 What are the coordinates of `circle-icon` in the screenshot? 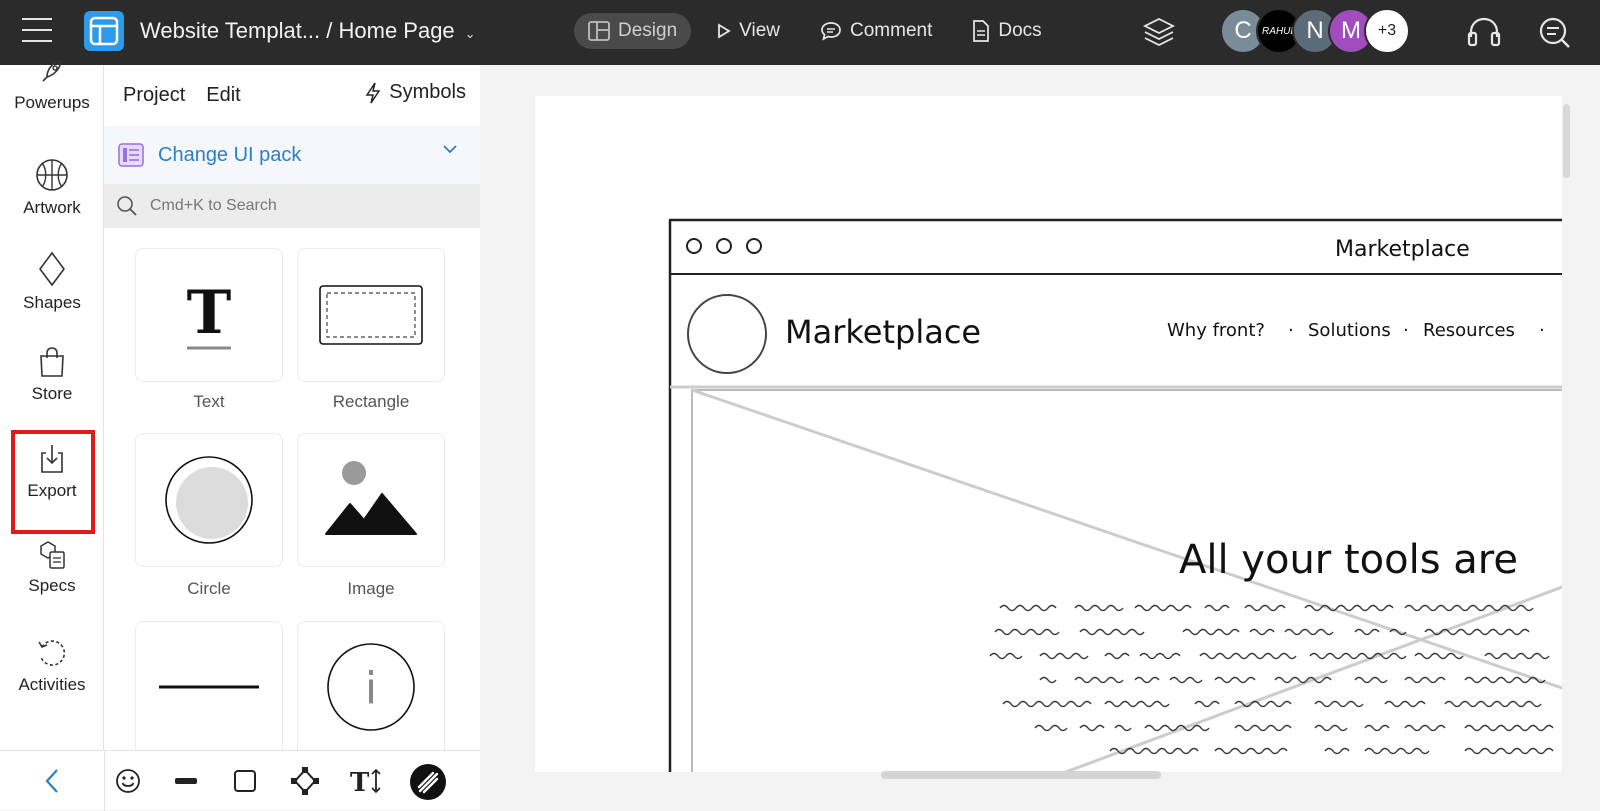 It's located at (209, 500).